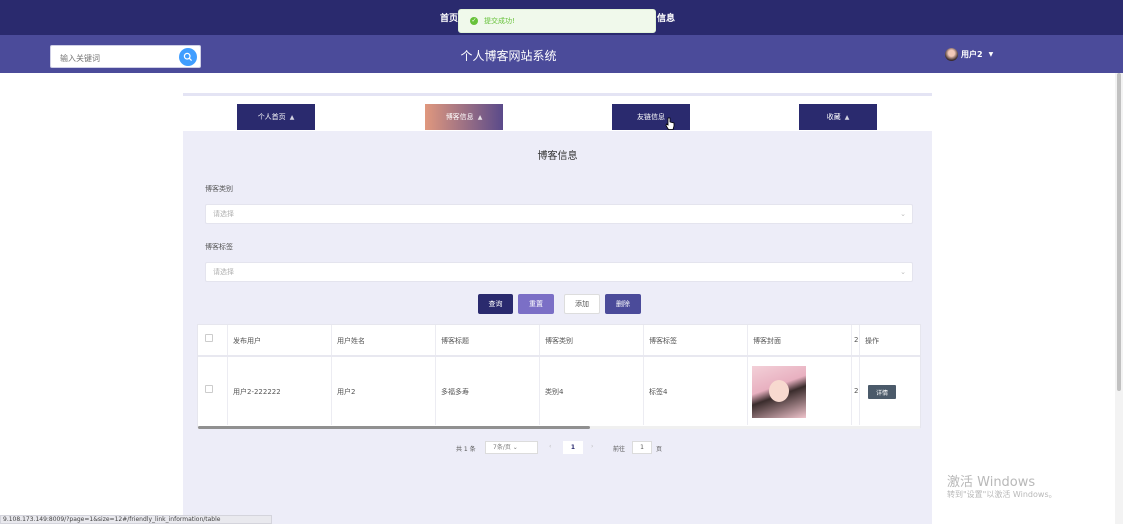 The height and width of the screenshot is (524, 1123). I want to click on cell-cut: 2, so click(856, 391).